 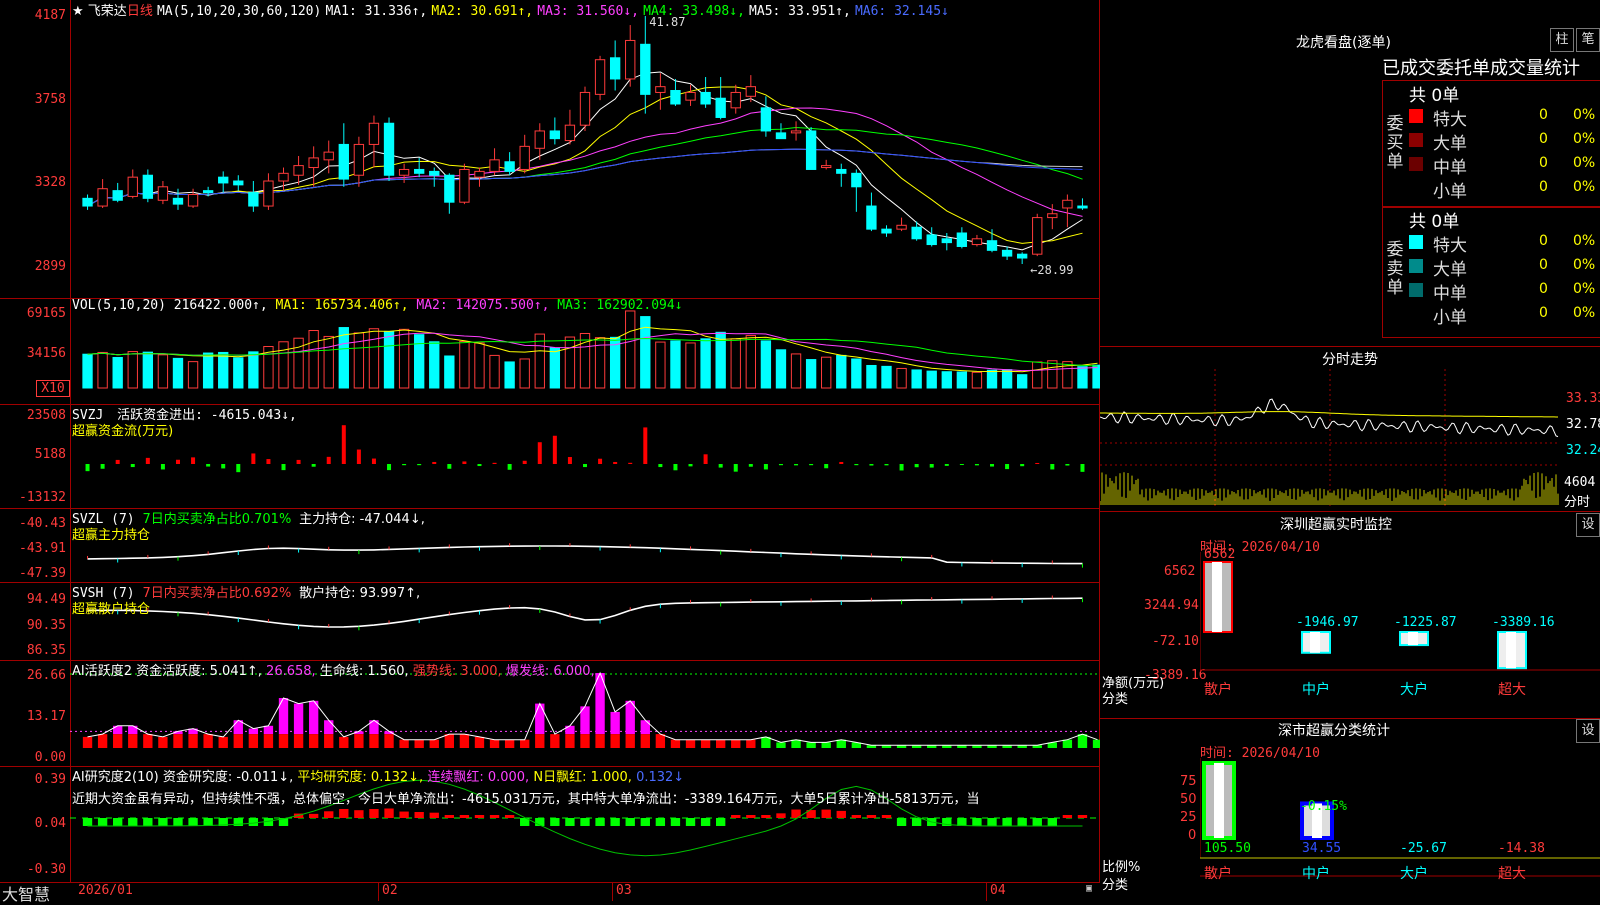 I want to click on lock-icon: ▣, so click(x=1089, y=888).